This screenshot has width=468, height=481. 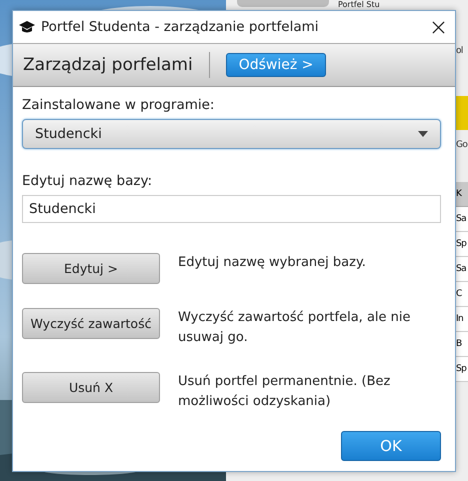 What do you see at coordinates (423, 134) in the screenshot?
I see `caret-icon` at bounding box center [423, 134].